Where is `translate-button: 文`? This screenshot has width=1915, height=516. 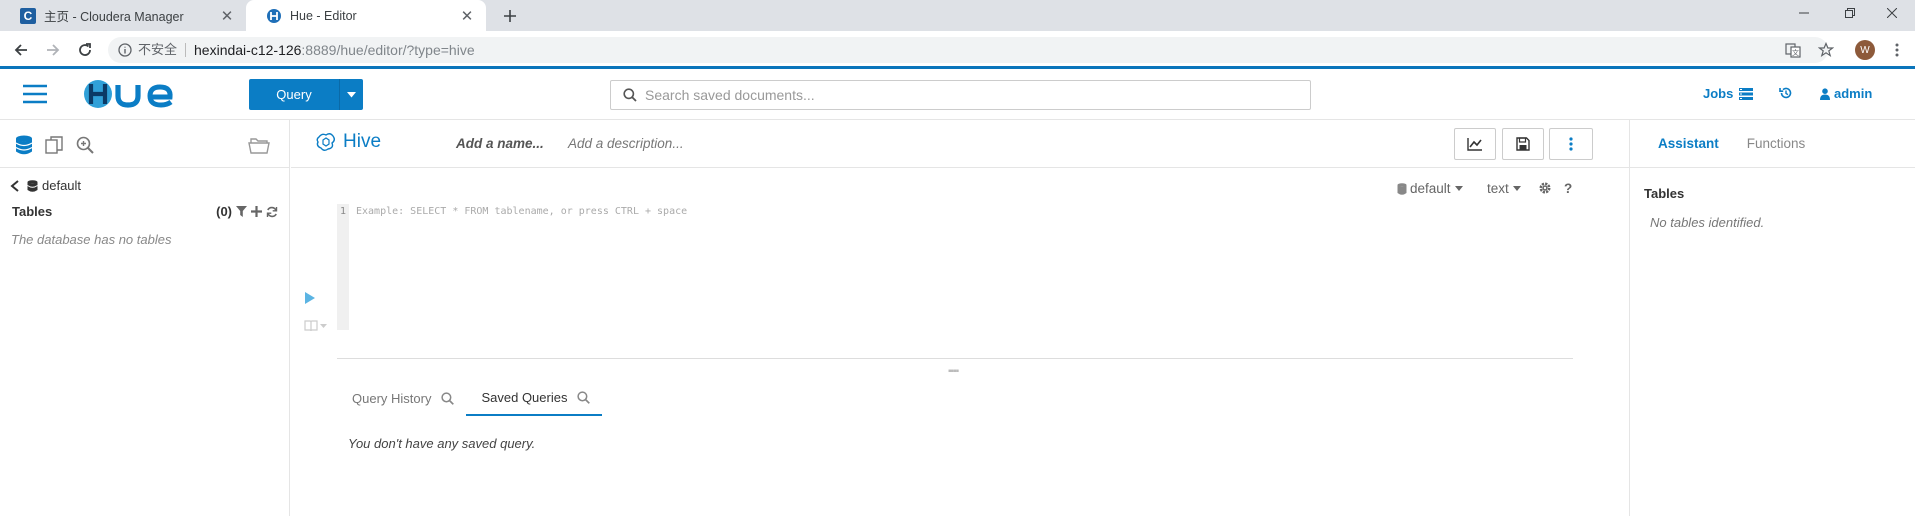
translate-button: 文 is located at coordinates (1793, 50).